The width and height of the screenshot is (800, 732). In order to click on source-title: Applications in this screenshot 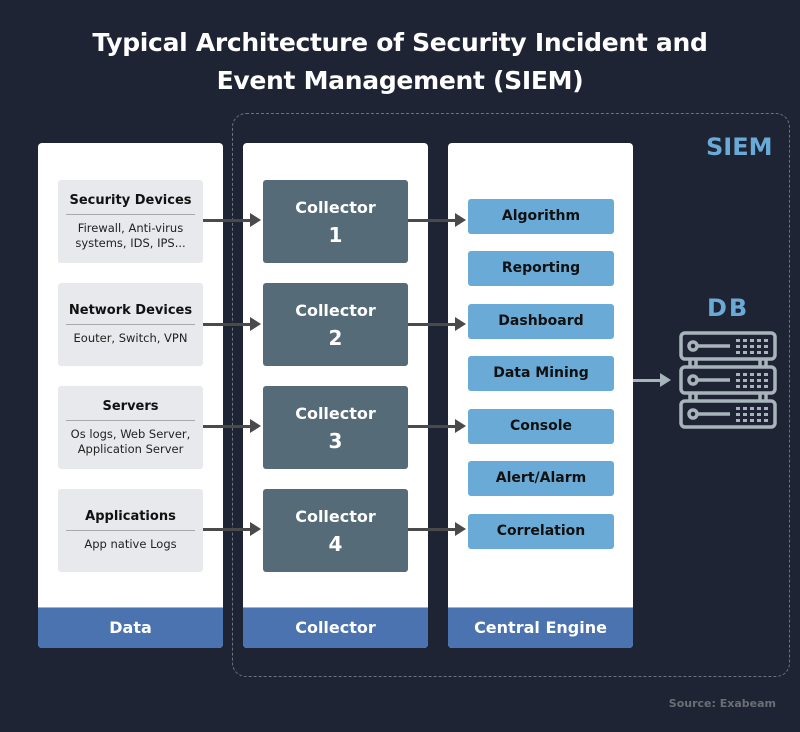, I will do `click(130, 520)`.